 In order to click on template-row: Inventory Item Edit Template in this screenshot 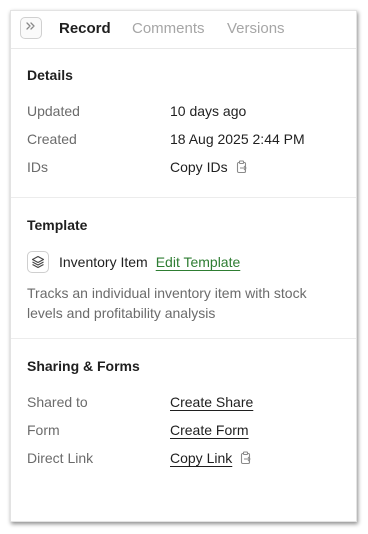, I will do `click(133, 262)`.